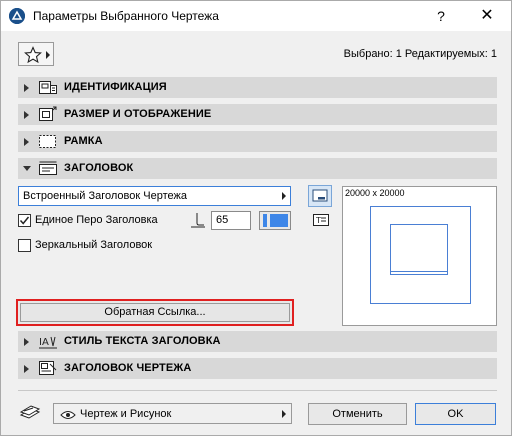 The height and width of the screenshot is (436, 512). Describe the element at coordinates (27, 168) in the screenshot. I see `collapse-arrow-icon` at that location.